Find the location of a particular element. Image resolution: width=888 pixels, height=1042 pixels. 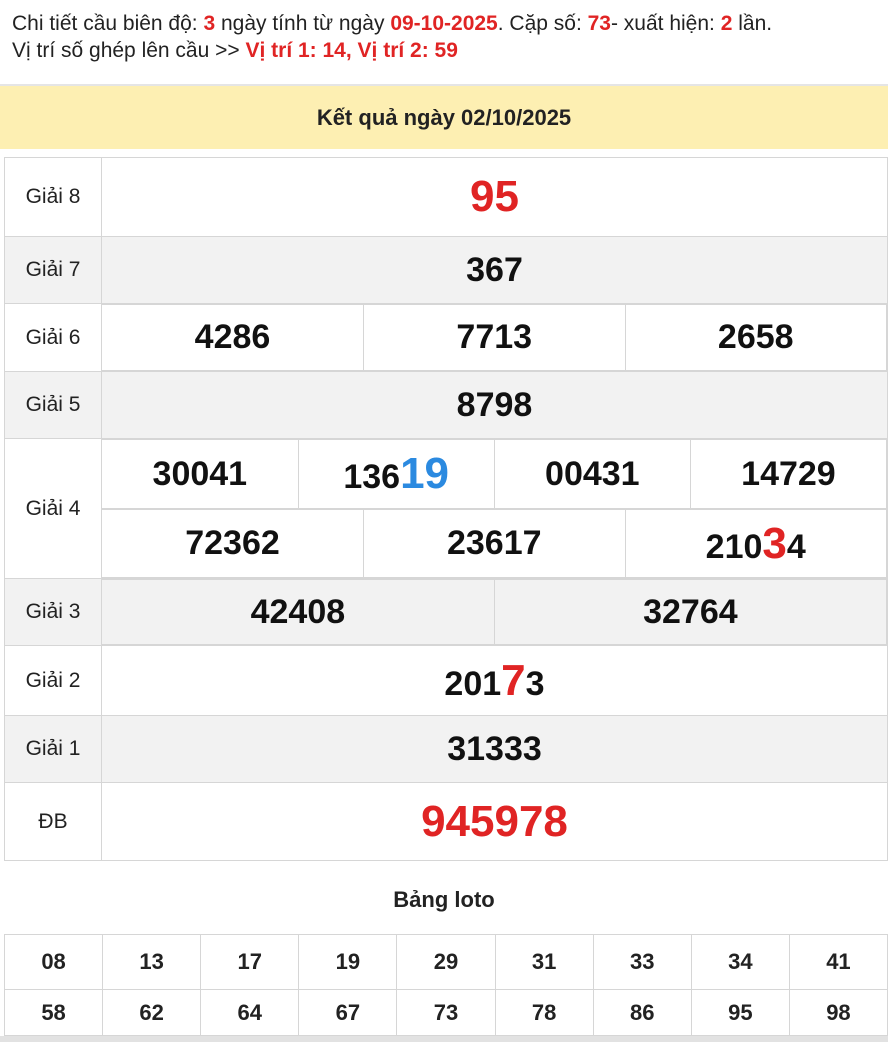

bottom-strip is located at coordinates (444, 1039).